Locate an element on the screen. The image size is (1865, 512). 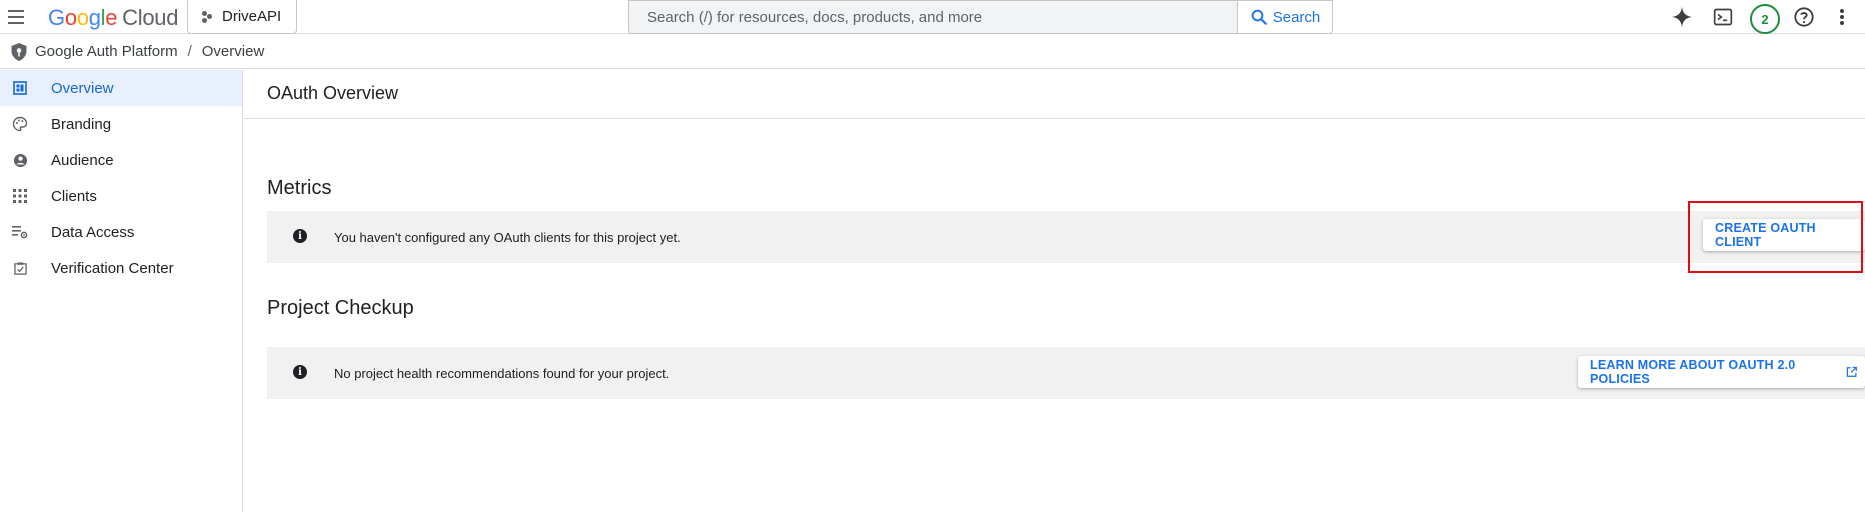
breadcrumb: Google Auth Platform / Overview is located at coordinates (932, 52).